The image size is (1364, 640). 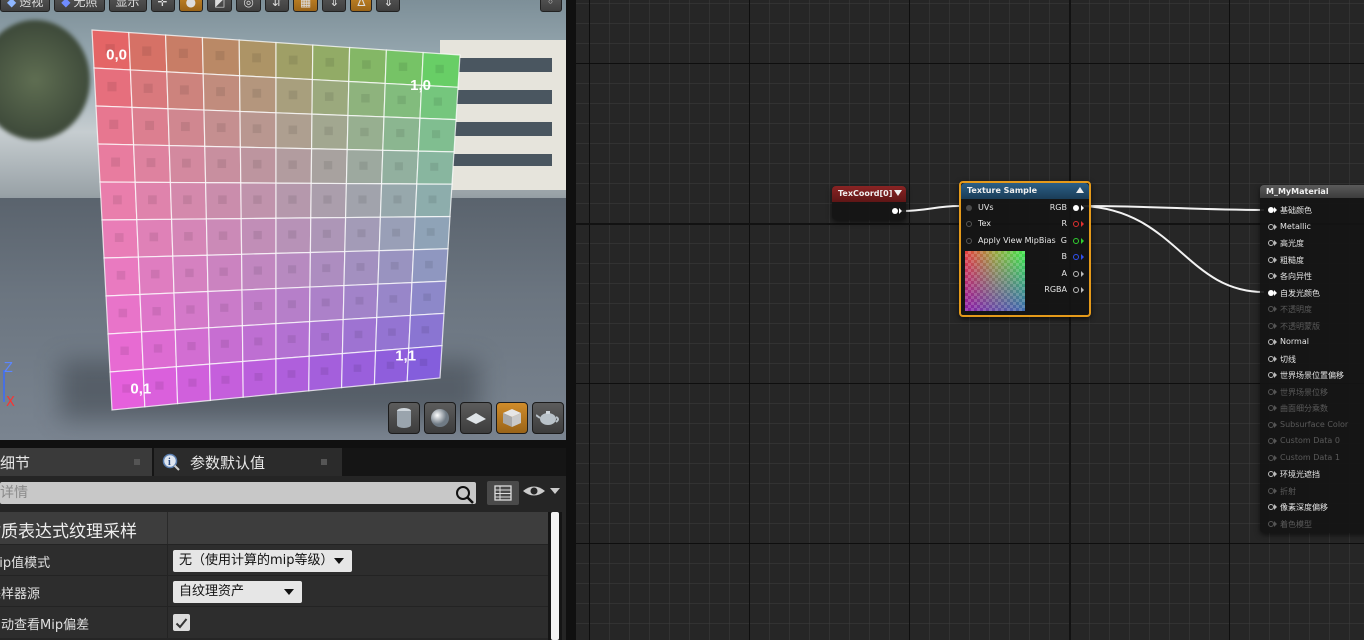 I want to click on b-output-pin, so click(x=1076, y=257).